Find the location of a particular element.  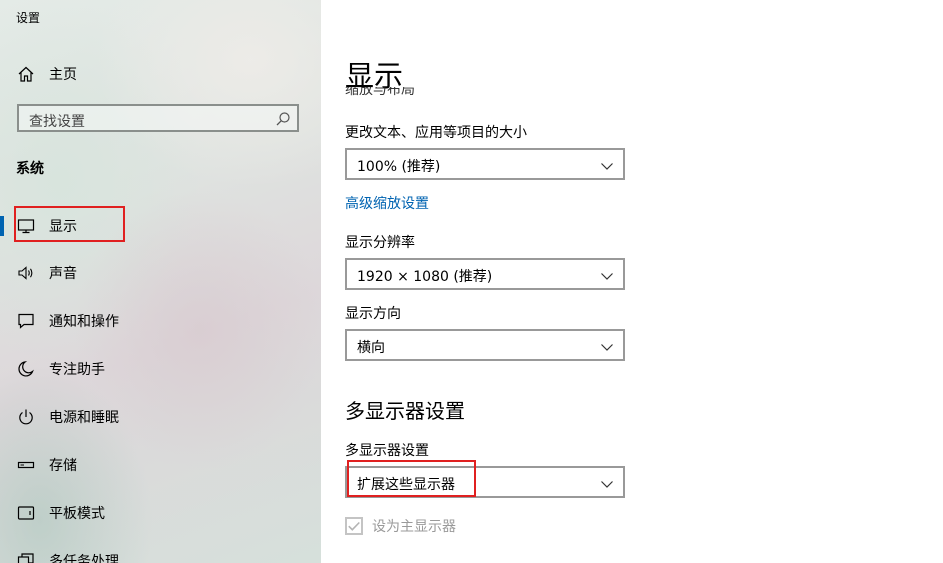

moon-icon is located at coordinates (26, 369).